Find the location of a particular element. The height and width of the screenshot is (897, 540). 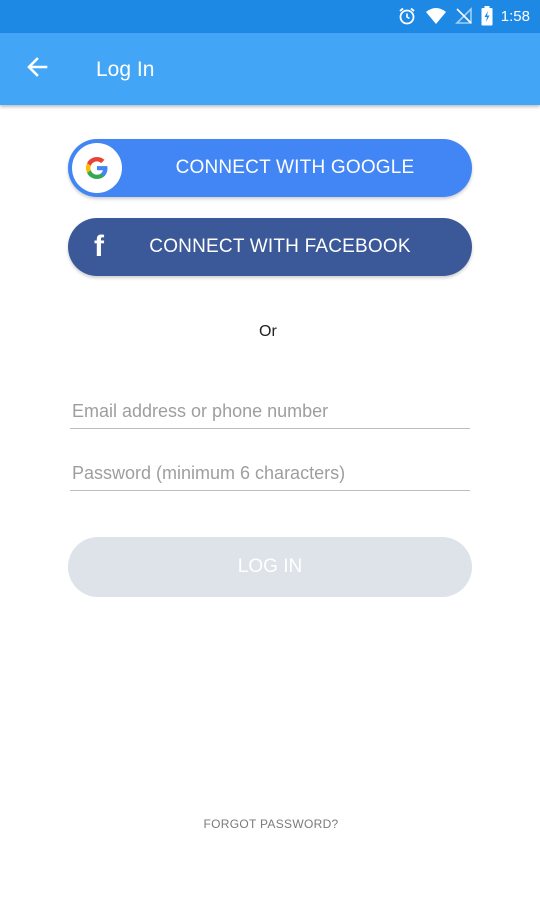

status-icons: 1:58 is located at coordinates (463, 16).